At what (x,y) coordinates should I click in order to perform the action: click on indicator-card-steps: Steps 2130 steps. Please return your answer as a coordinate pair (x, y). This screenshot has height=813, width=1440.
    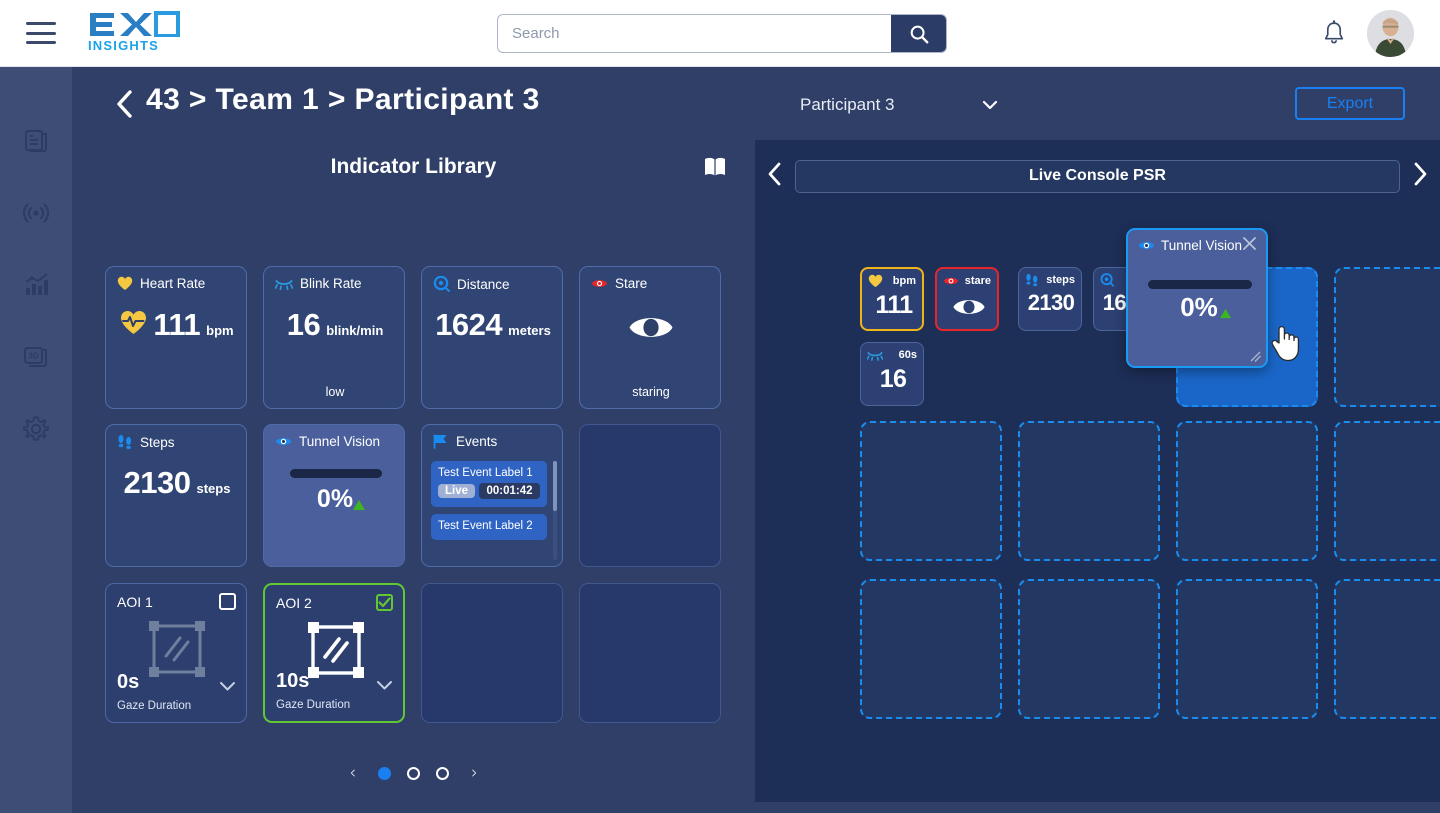
    Looking at the image, I should click on (176, 495).